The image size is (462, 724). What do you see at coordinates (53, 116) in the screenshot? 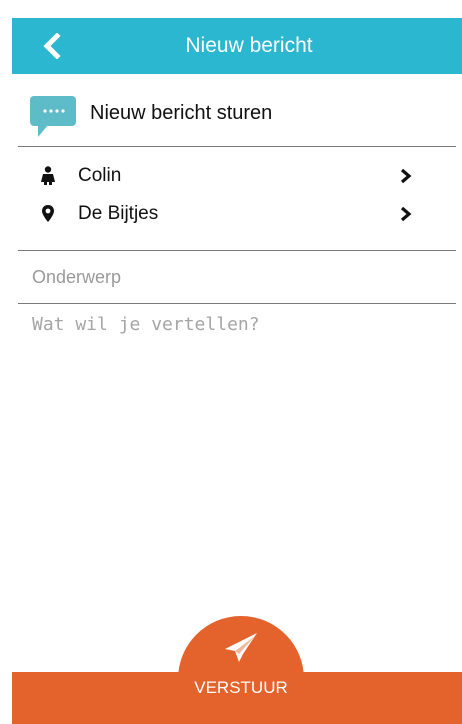
I see `chat-bubble-icon` at bounding box center [53, 116].